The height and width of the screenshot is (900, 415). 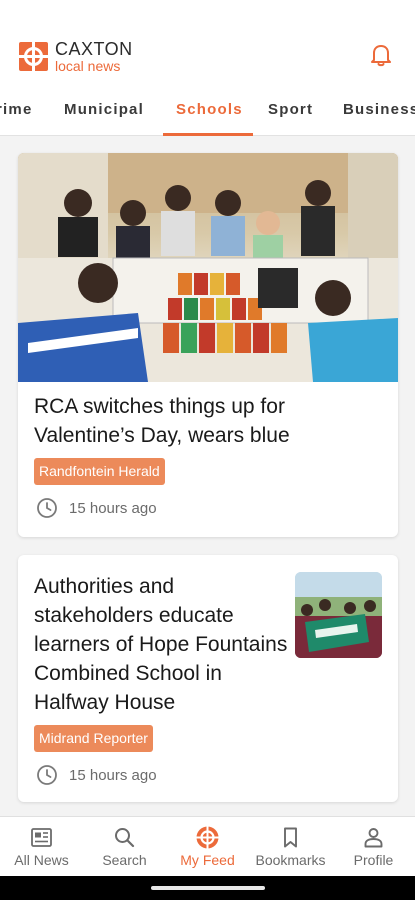 What do you see at coordinates (16, 109) in the screenshot?
I see `tab-crime: rime` at bounding box center [16, 109].